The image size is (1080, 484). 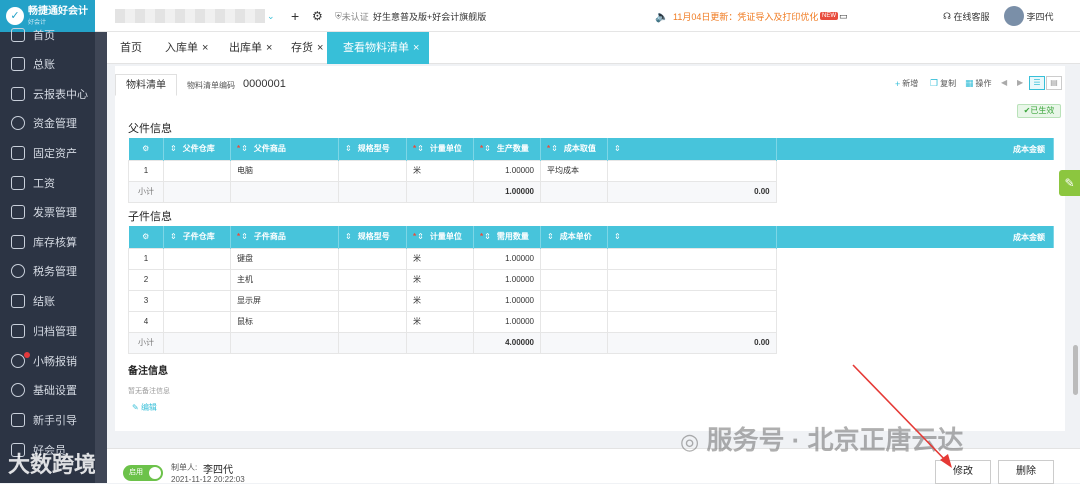 I want to click on tab-outbound: 出库单 ×, so click(x=250, y=48).